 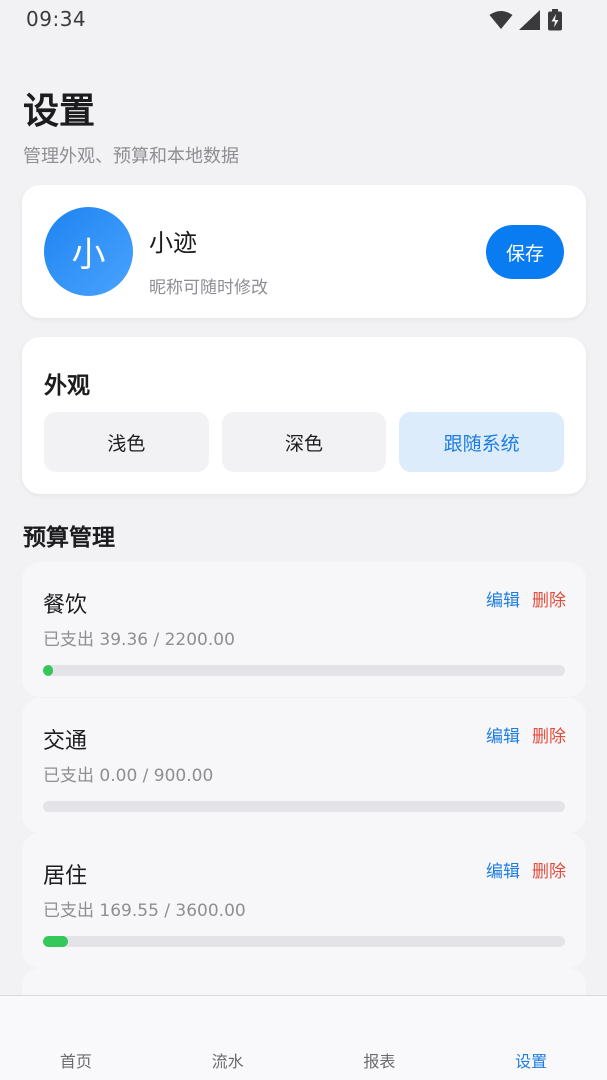 I want to click on theme-options: 浅色 深色 跟随系统, so click(x=304, y=442).